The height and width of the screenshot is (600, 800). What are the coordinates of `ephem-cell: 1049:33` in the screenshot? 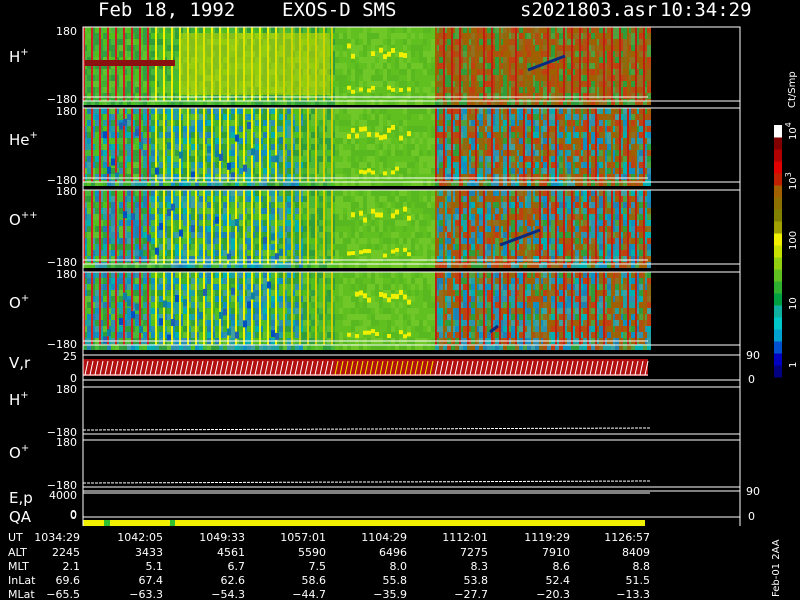 It's located at (222, 537).